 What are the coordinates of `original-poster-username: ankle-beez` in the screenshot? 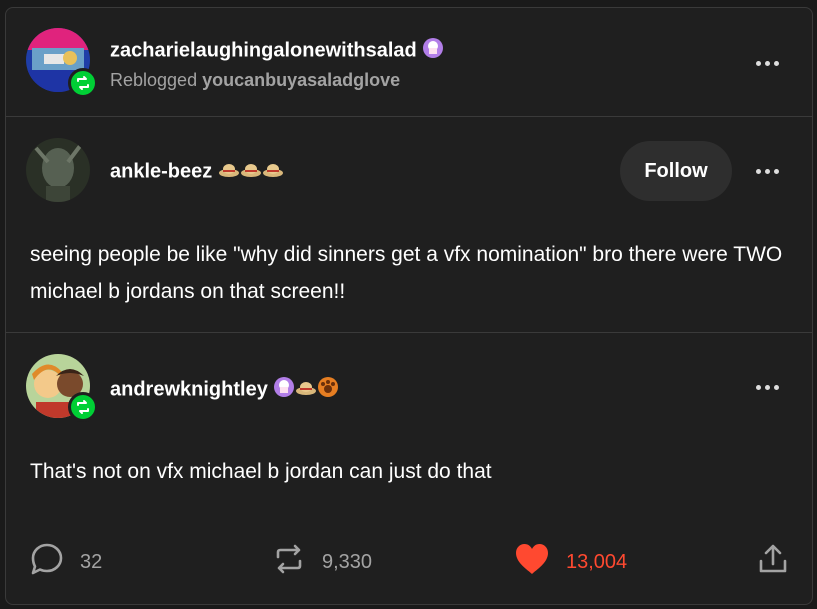 It's located at (197, 172).